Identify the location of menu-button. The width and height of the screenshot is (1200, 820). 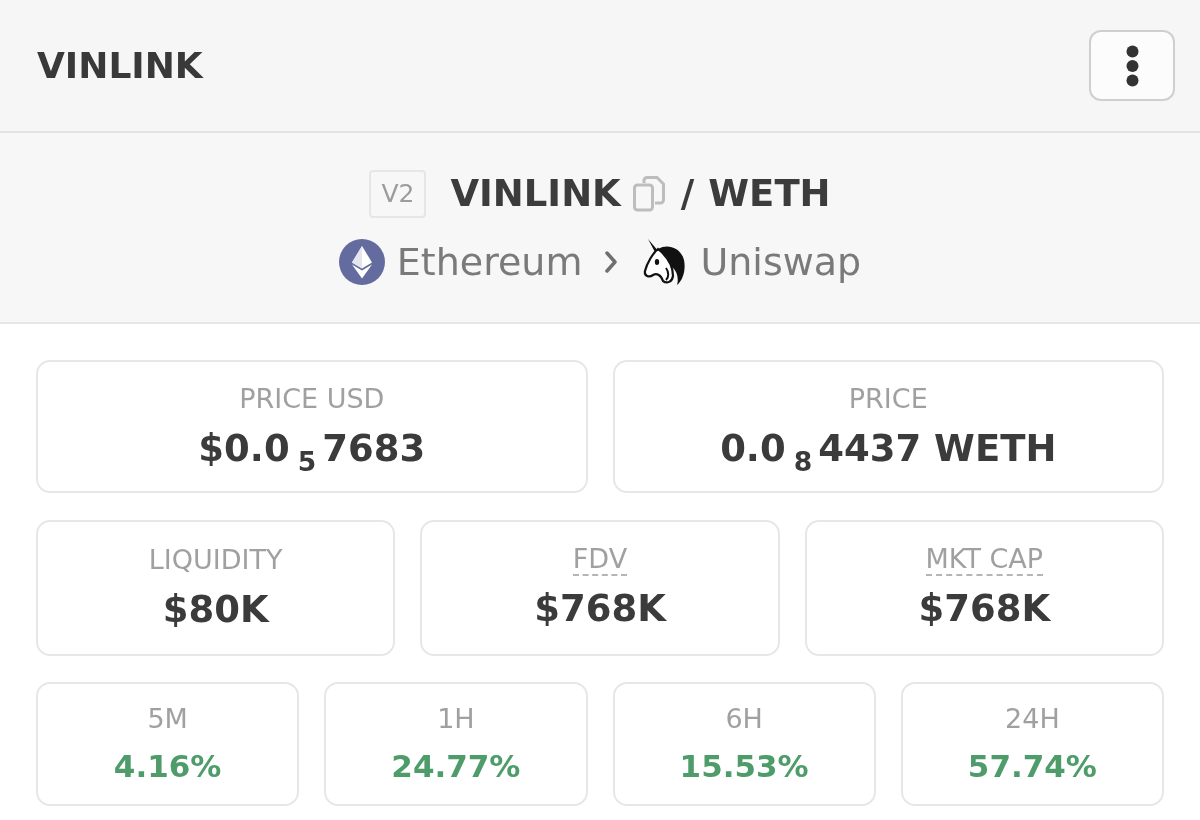
(1132, 65).